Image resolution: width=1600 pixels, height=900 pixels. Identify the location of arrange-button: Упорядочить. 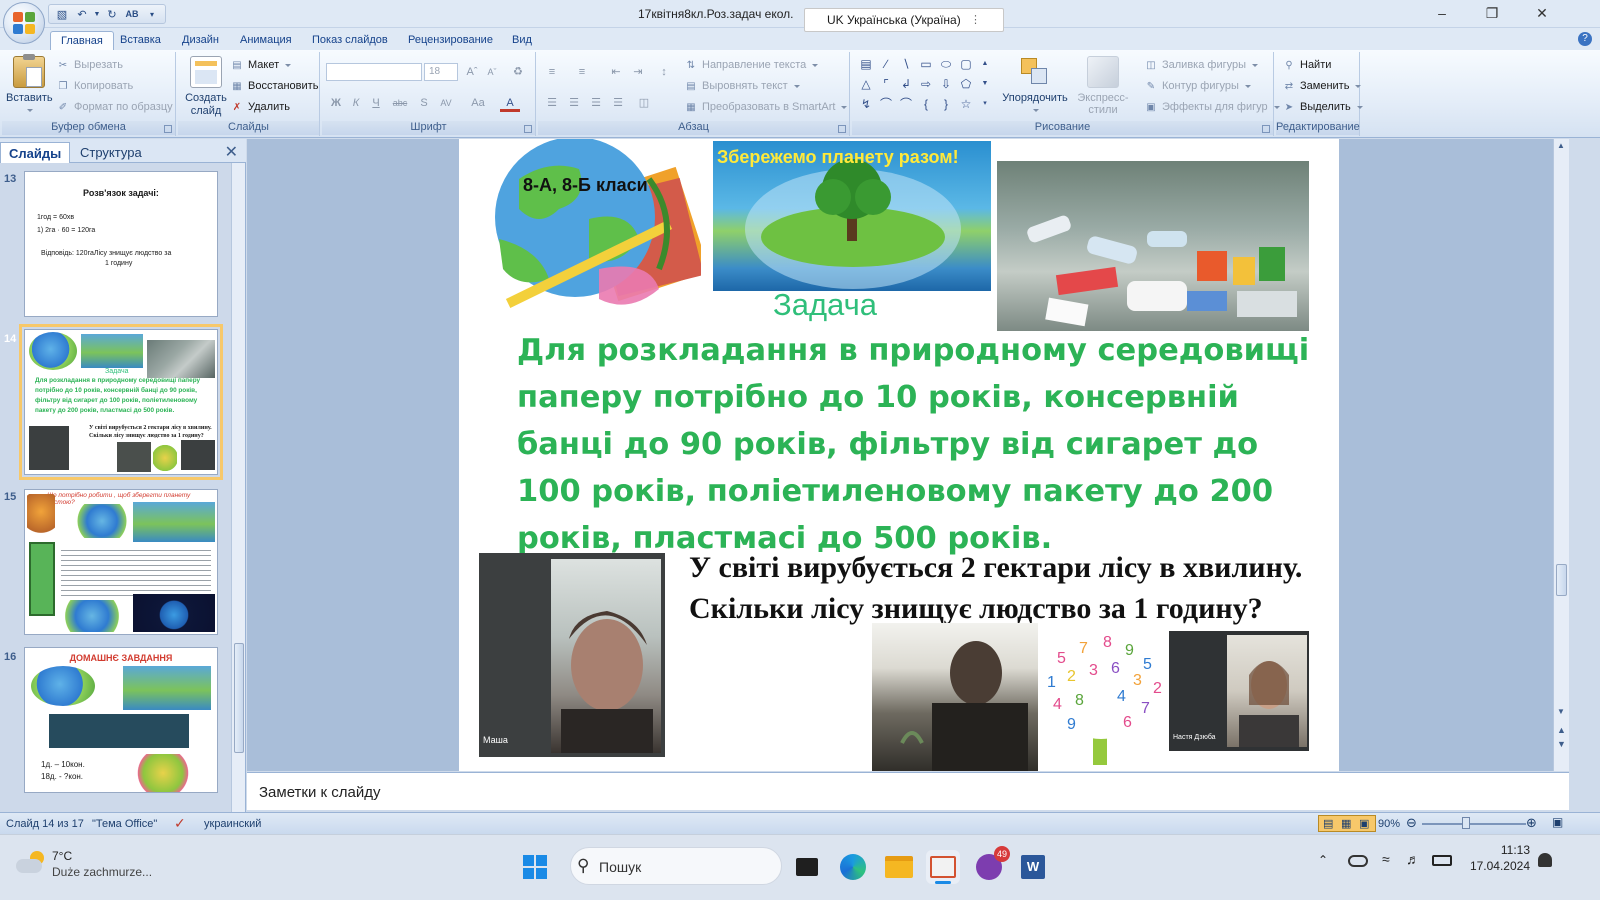
(1035, 86).